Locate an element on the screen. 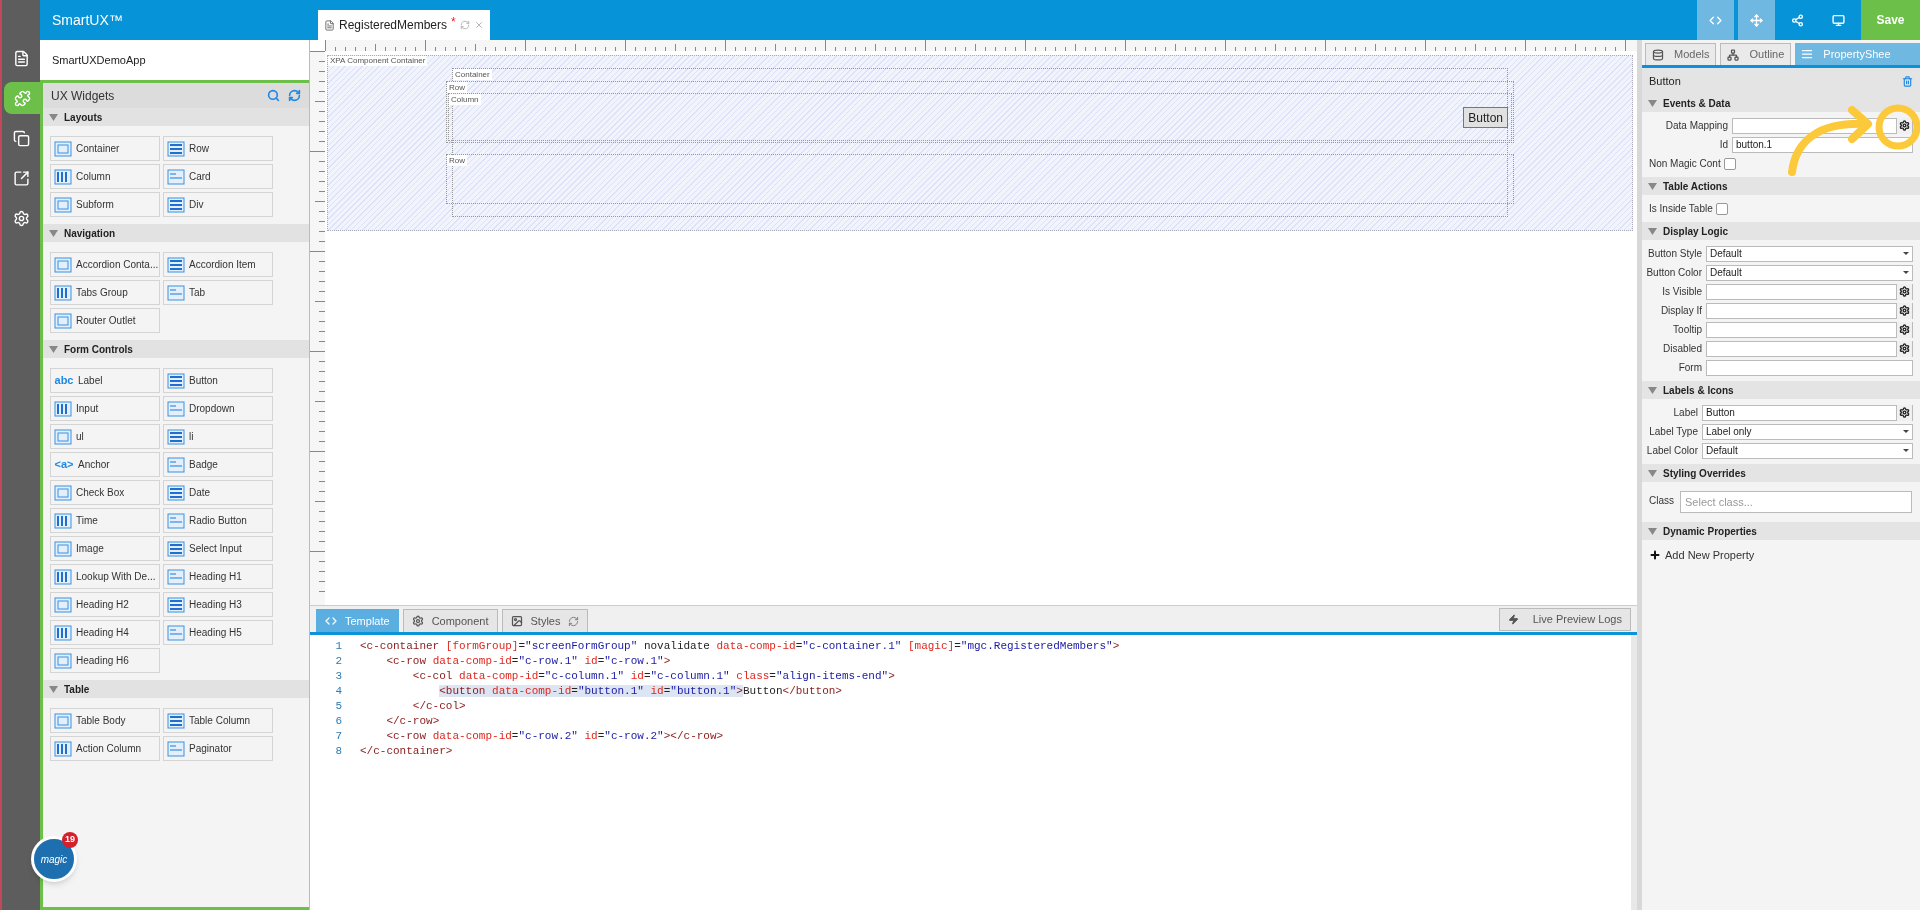 This screenshot has height=910, width=1920. close-icon is located at coordinates (478, 25).